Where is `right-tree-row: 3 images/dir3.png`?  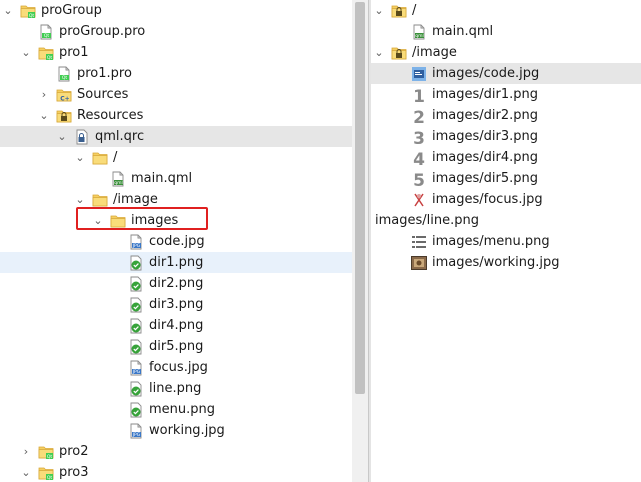 right-tree-row: 3 images/dir3.png is located at coordinates (506, 137).